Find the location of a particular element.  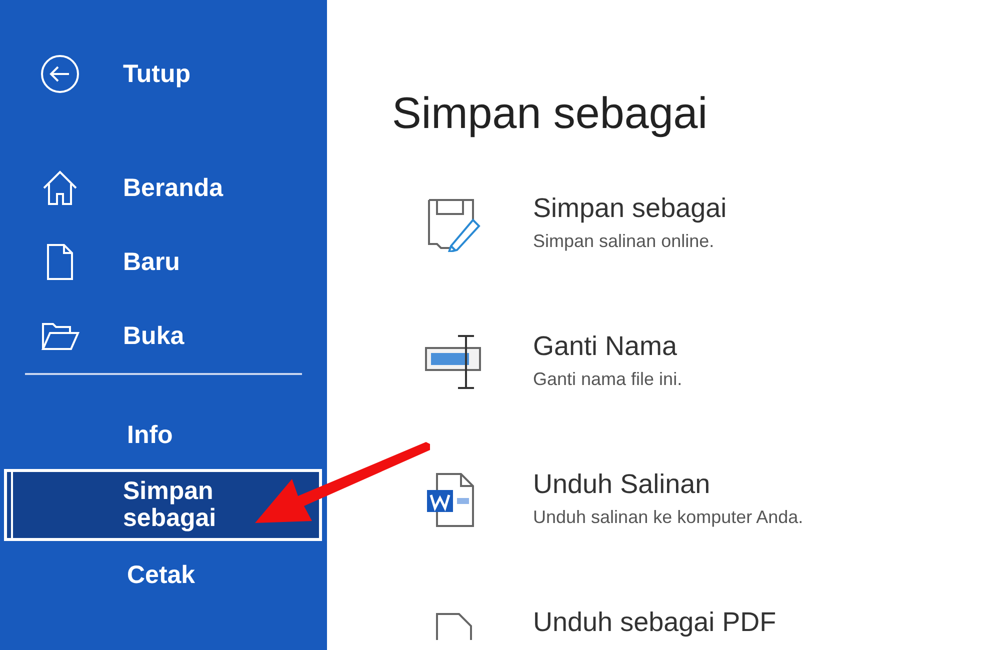

close-button: Tutup is located at coordinates (163, 74).